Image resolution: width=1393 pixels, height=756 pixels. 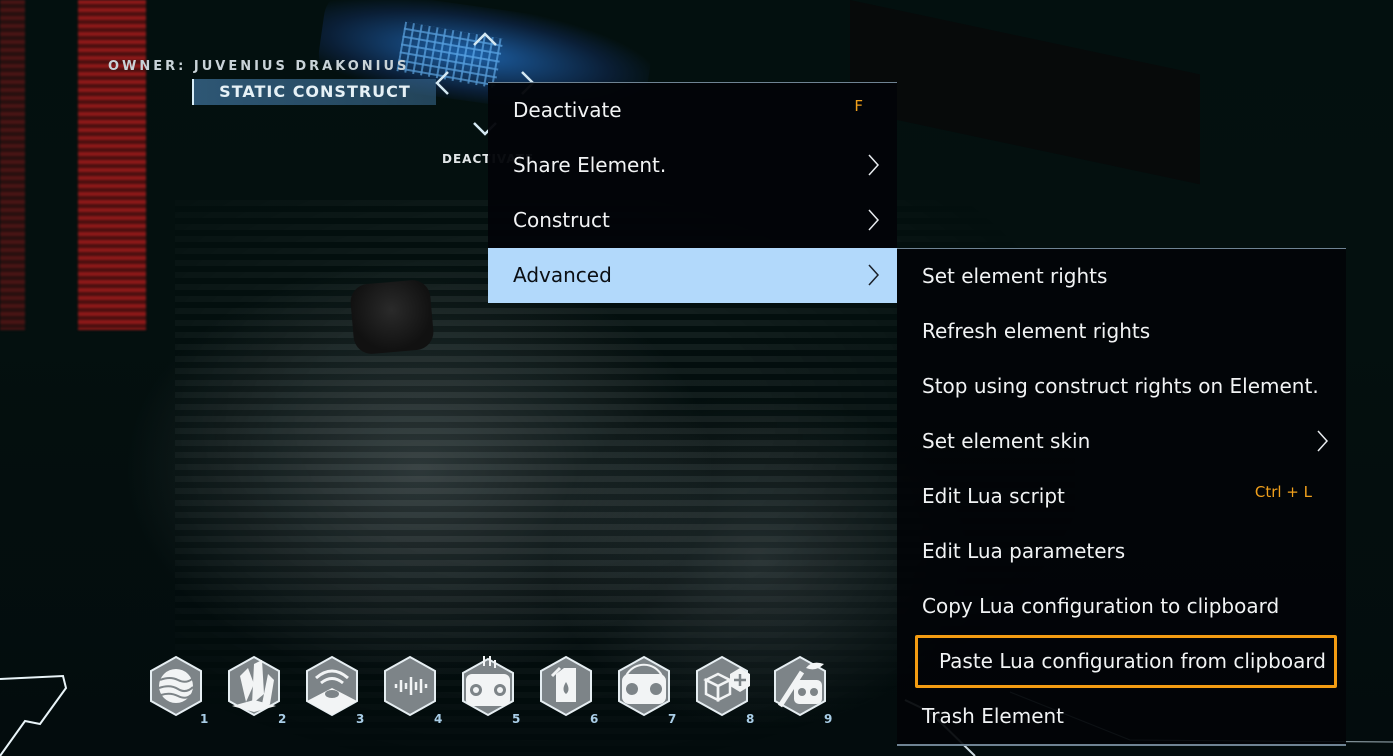 I want to click on hotbar-slot-7: 7, so click(x=646, y=690).